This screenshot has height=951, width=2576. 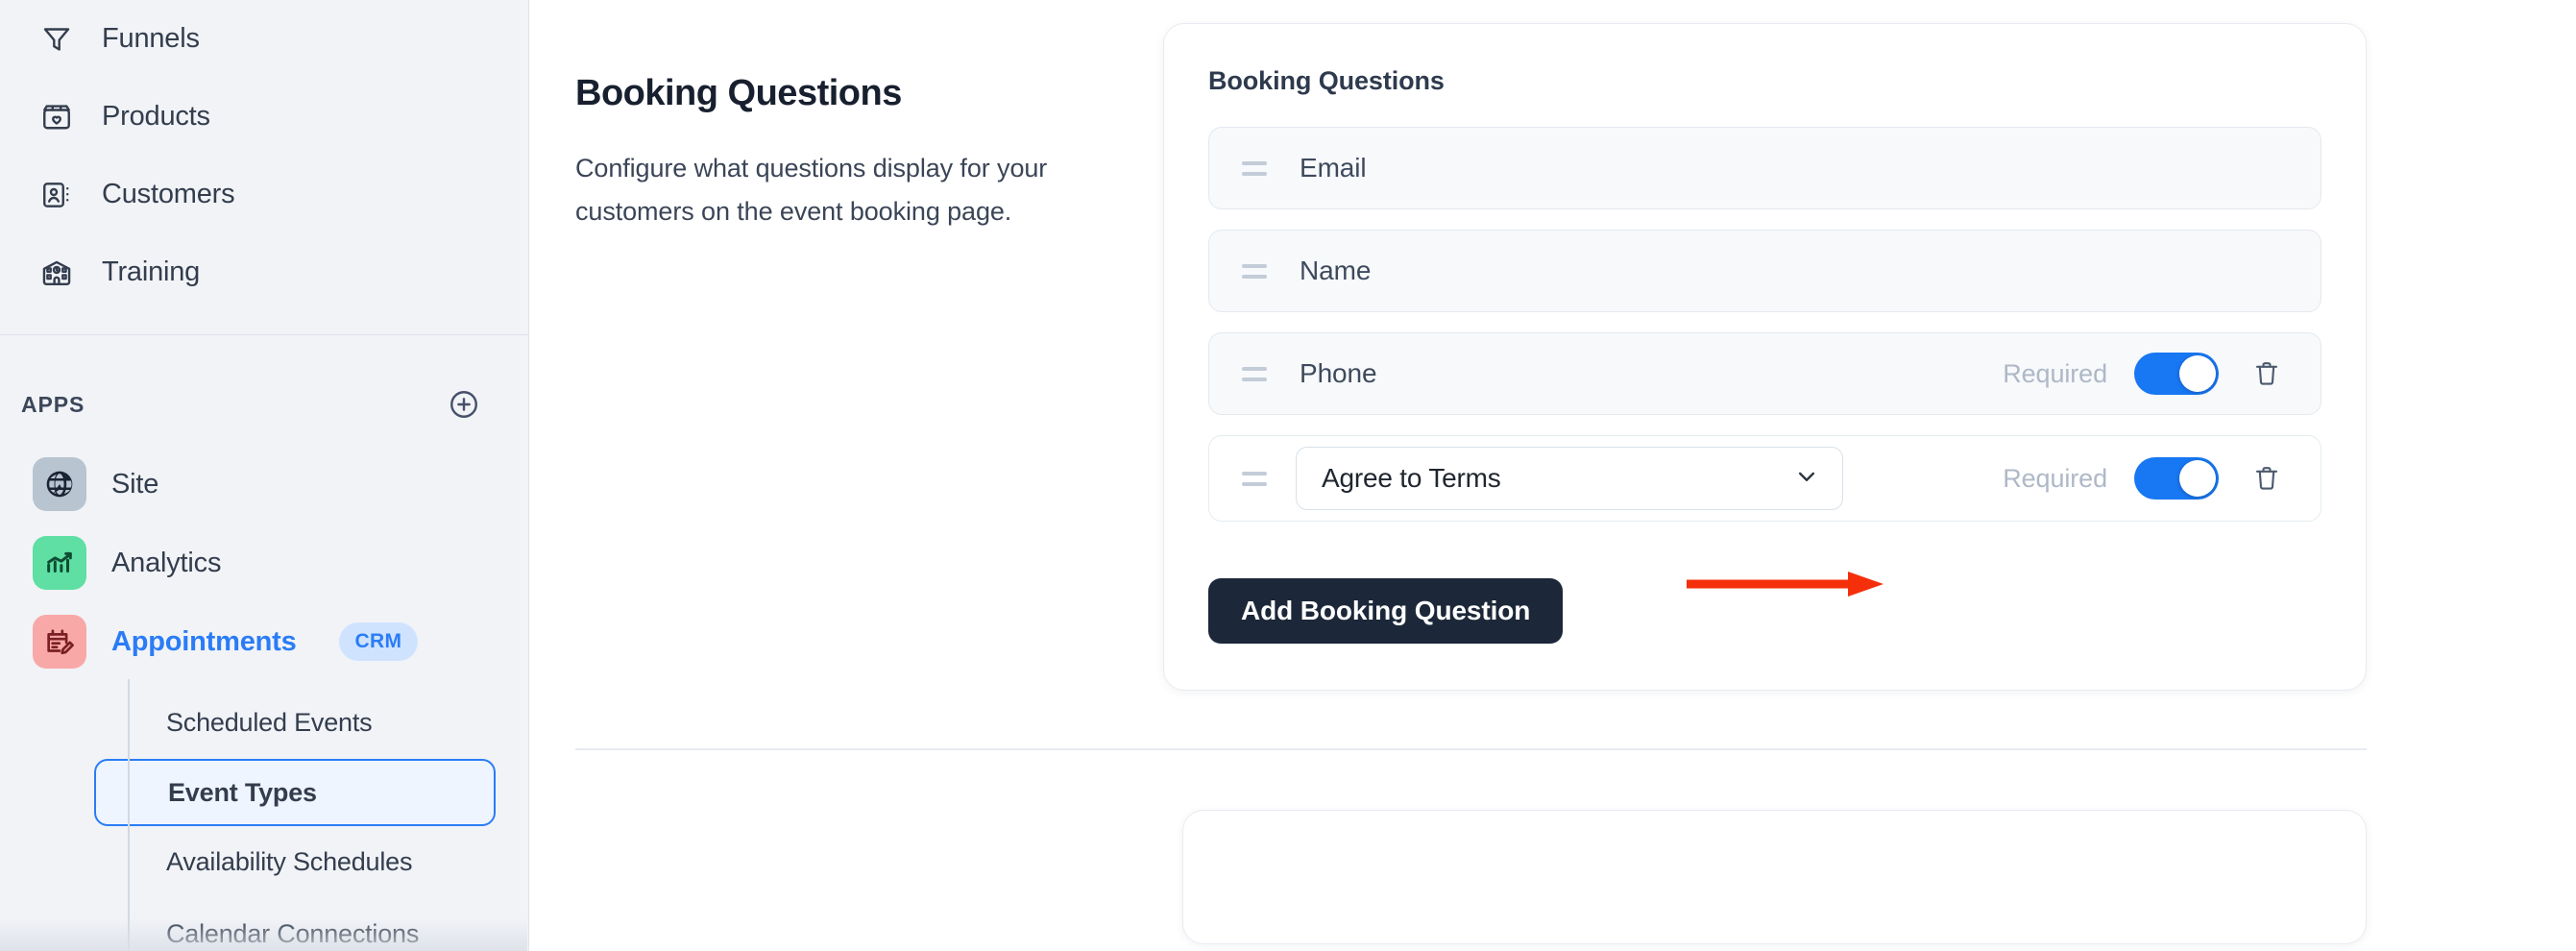 What do you see at coordinates (151, 271) in the screenshot?
I see `sidebar-item-label: Training` at bounding box center [151, 271].